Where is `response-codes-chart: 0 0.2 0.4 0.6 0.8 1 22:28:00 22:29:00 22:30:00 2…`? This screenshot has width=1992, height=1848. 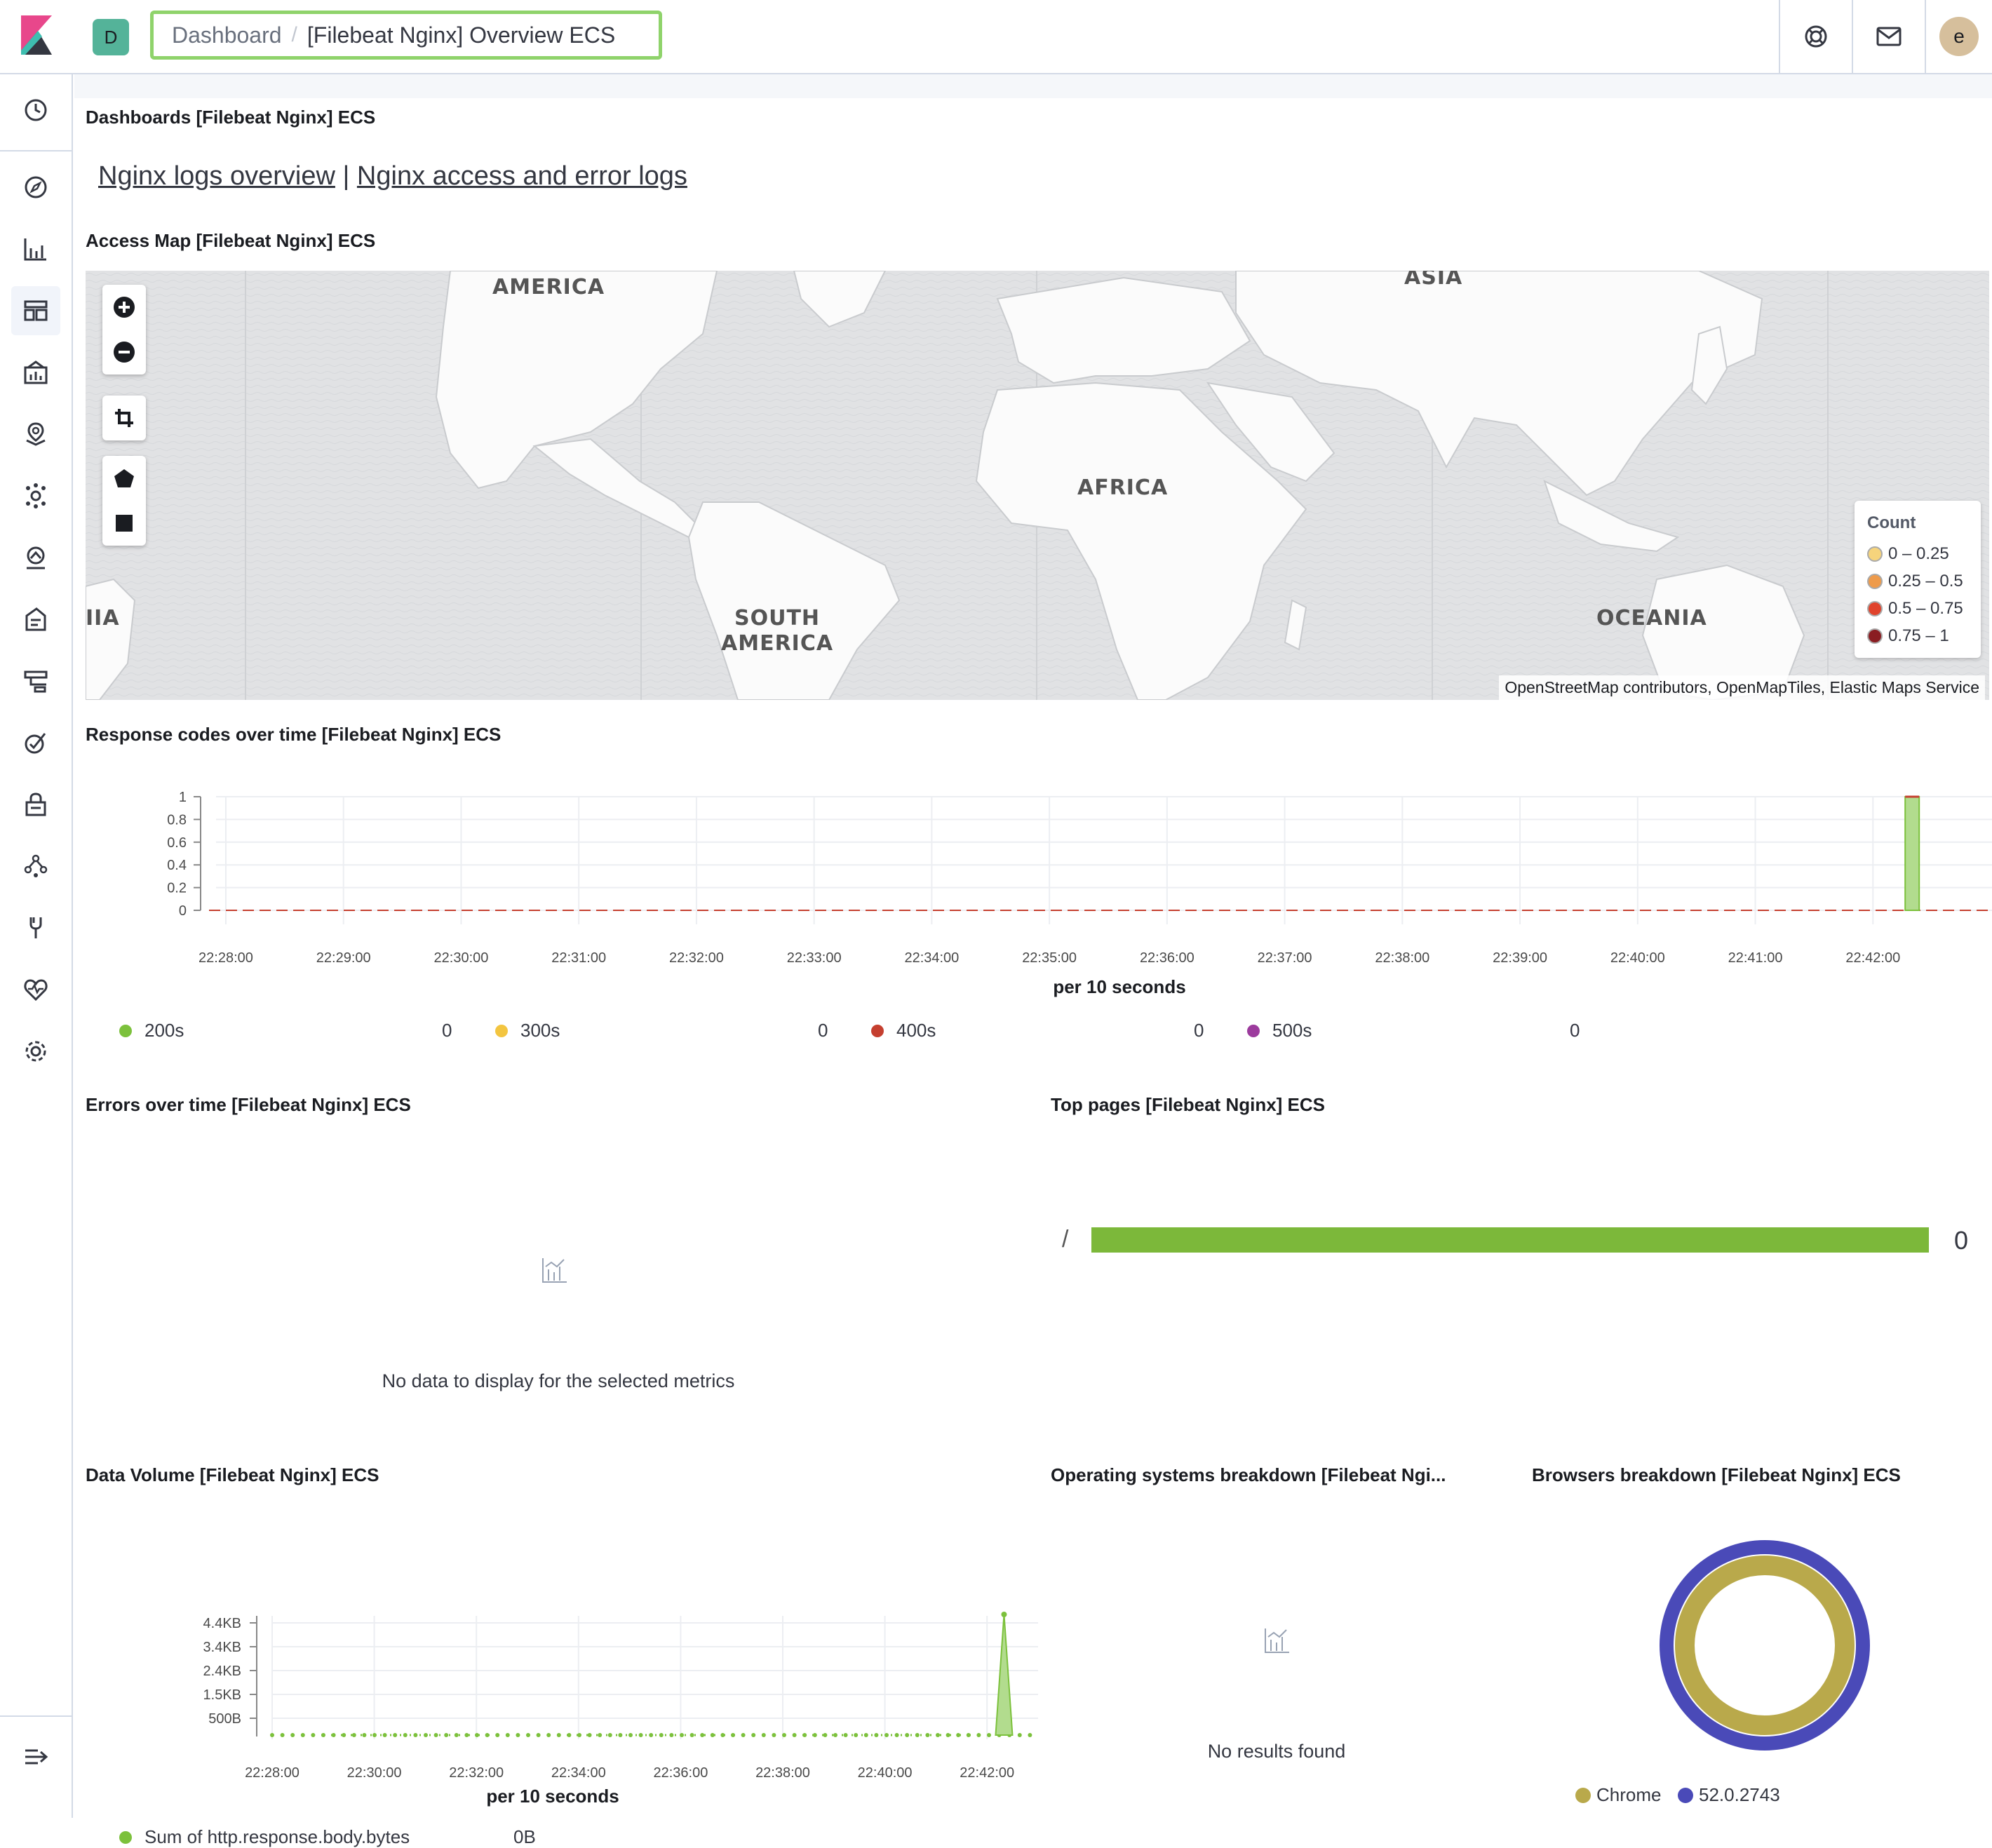
response-codes-chart: 0 0.2 0.4 0.6 0.8 1 22:28:00 22:29:00 22:30:00 2… is located at coordinates (1054, 919).